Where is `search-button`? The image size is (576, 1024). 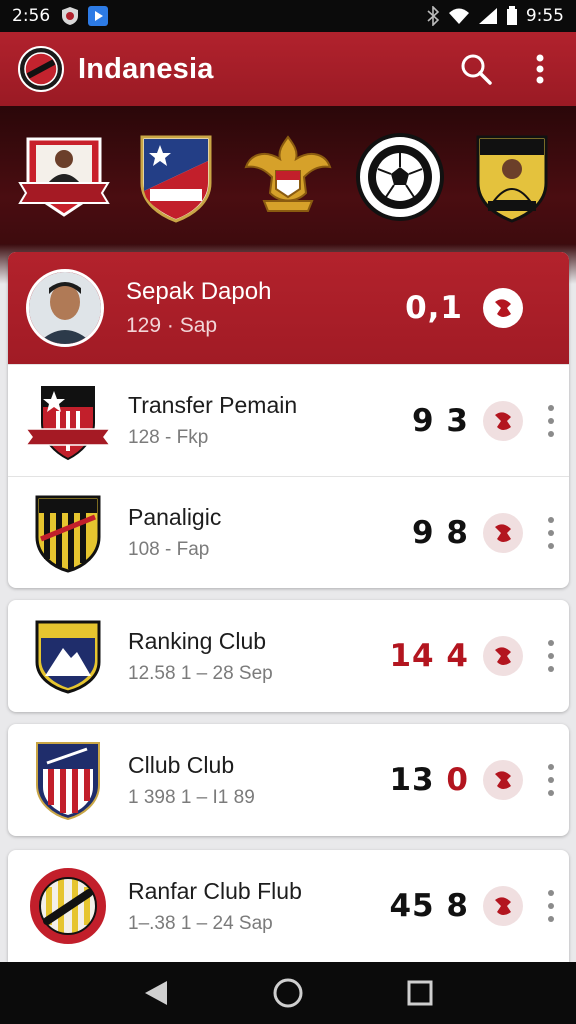
search-button is located at coordinates (476, 69).